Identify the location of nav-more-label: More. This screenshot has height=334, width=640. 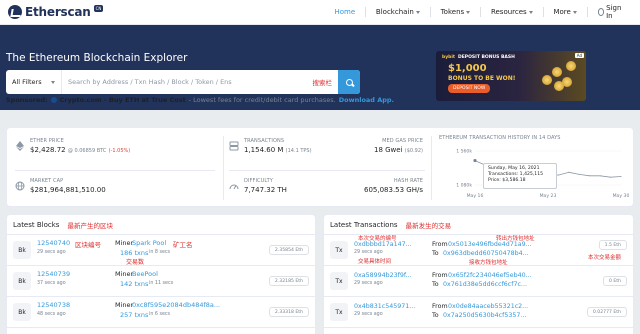
(562, 12).